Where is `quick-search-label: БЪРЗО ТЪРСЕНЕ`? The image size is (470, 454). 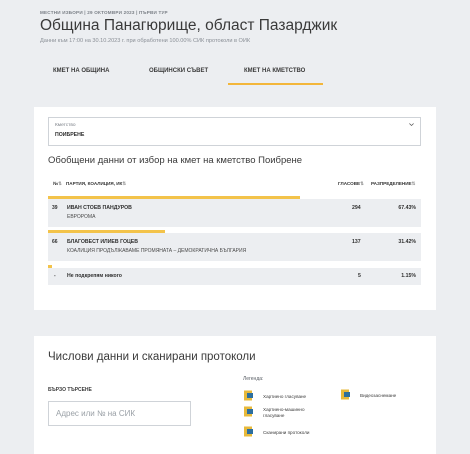 quick-search-label: БЪРЗО ТЪРСЕНЕ is located at coordinates (70, 390).